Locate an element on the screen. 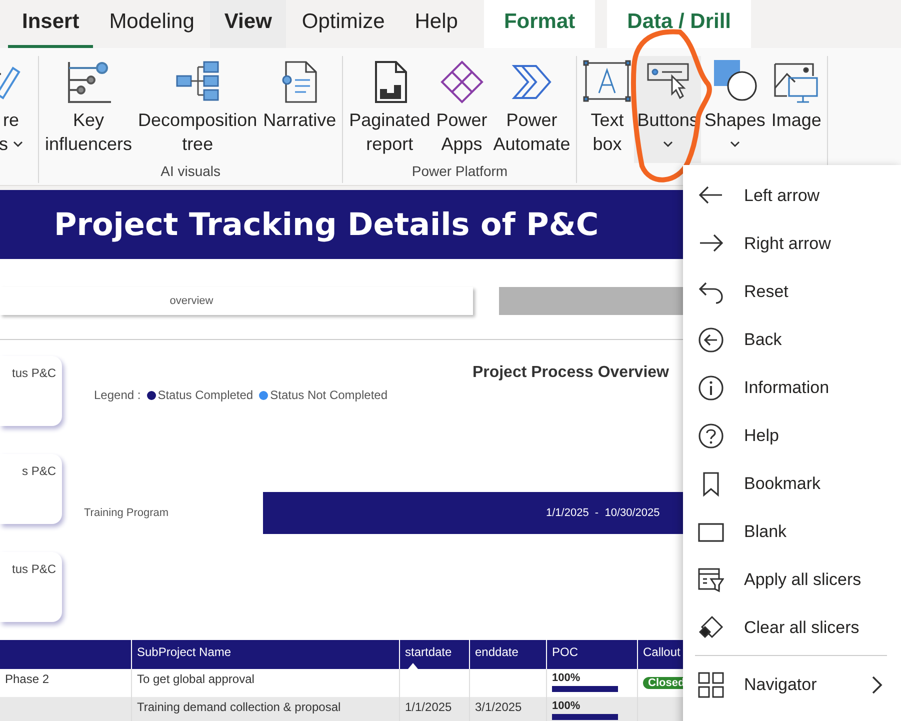 Image resolution: width=901 pixels, height=721 pixels. decomposition-tree-icon is located at coordinates (198, 82).